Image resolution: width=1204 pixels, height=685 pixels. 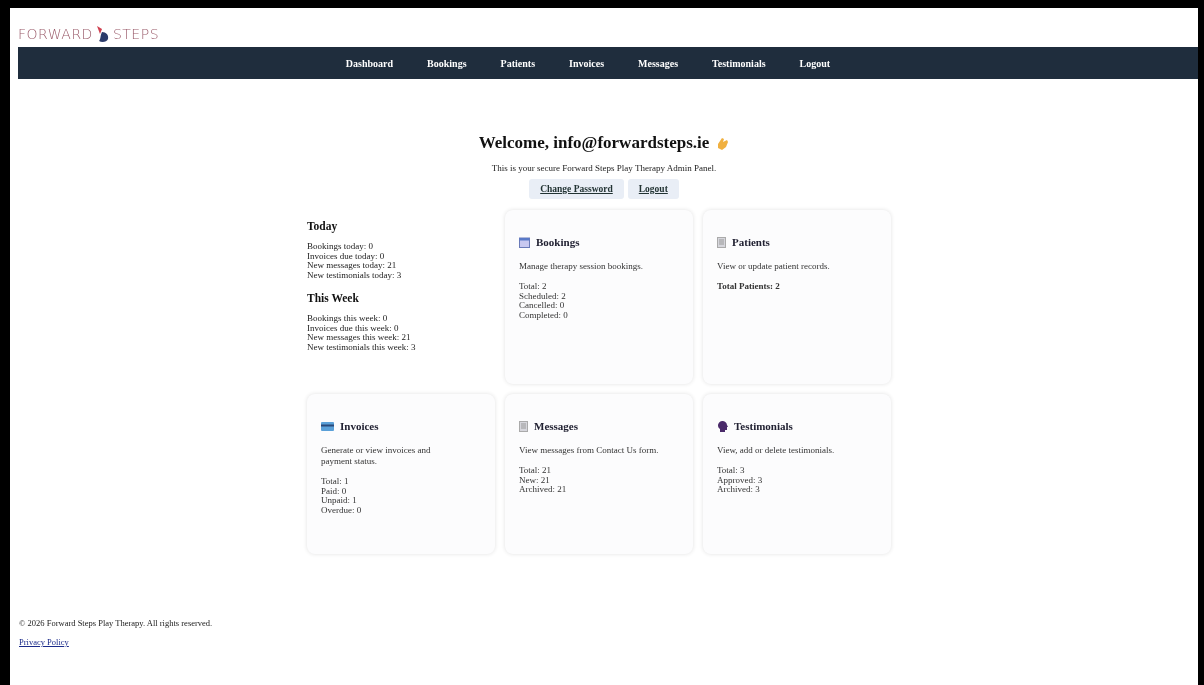 What do you see at coordinates (340, 247) in the screenshot?
I see `summary-line: Bookings today: 0` at bounding box center [340, 247].